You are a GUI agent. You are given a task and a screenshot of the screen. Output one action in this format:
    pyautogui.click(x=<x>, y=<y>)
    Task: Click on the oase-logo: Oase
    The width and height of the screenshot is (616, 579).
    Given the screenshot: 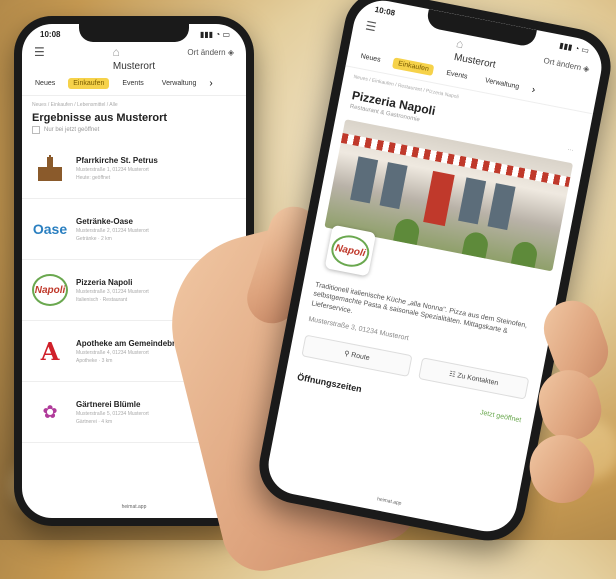 What is the action you would take?
    pyautogui.click(x=50, y=229)
    